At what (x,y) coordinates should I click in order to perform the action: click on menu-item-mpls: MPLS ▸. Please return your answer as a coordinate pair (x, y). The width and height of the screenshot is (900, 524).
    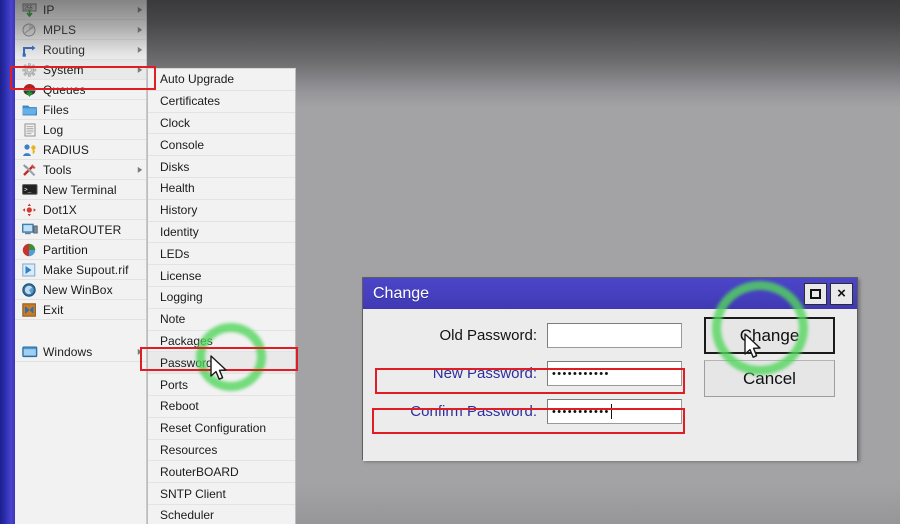
    Looking at the image, I should click on (80, 30).